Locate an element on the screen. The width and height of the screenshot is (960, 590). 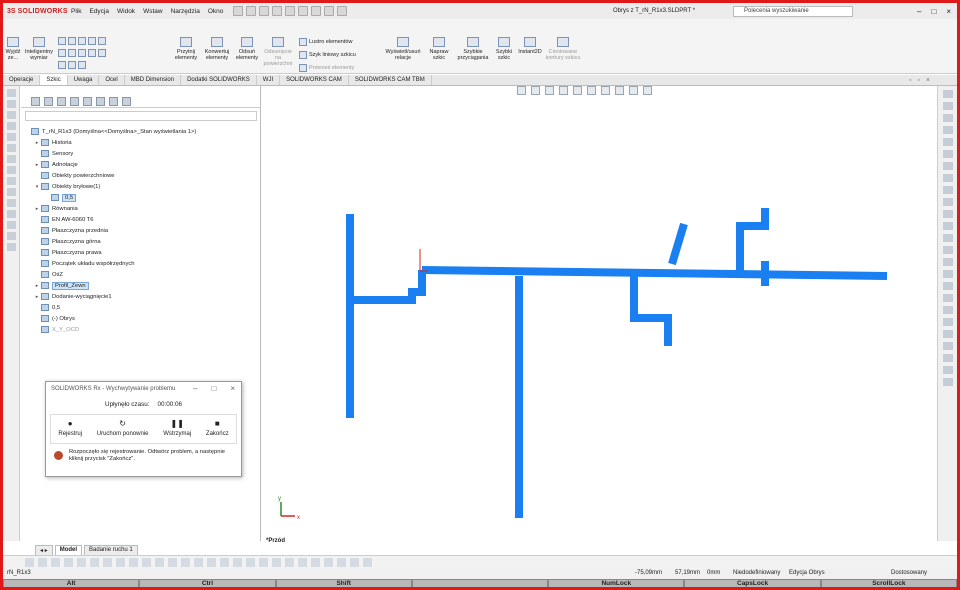
tab-7: SOLIDWORKS CAM is located at coordinates (314, 80).